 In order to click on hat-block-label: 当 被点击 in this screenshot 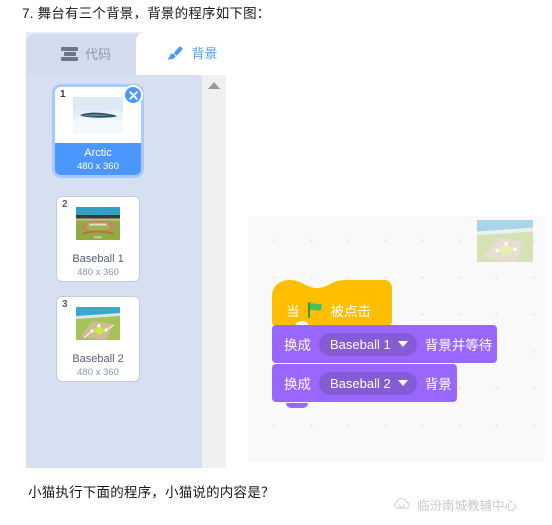, I will do `click(328, 310)`.